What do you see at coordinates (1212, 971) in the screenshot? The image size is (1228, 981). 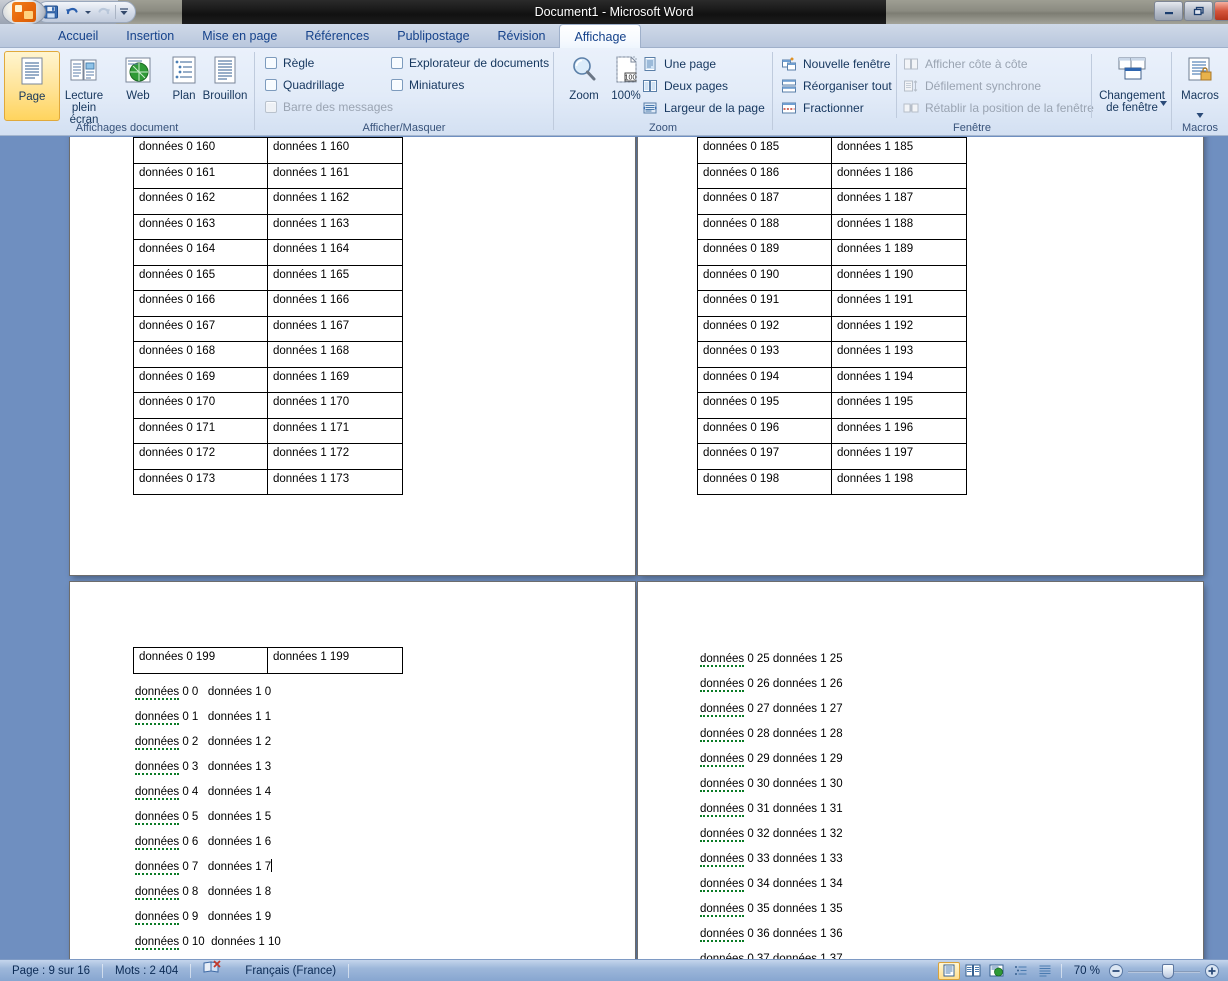 I see `zoom-in-button` at bounding box center [1212, 971].